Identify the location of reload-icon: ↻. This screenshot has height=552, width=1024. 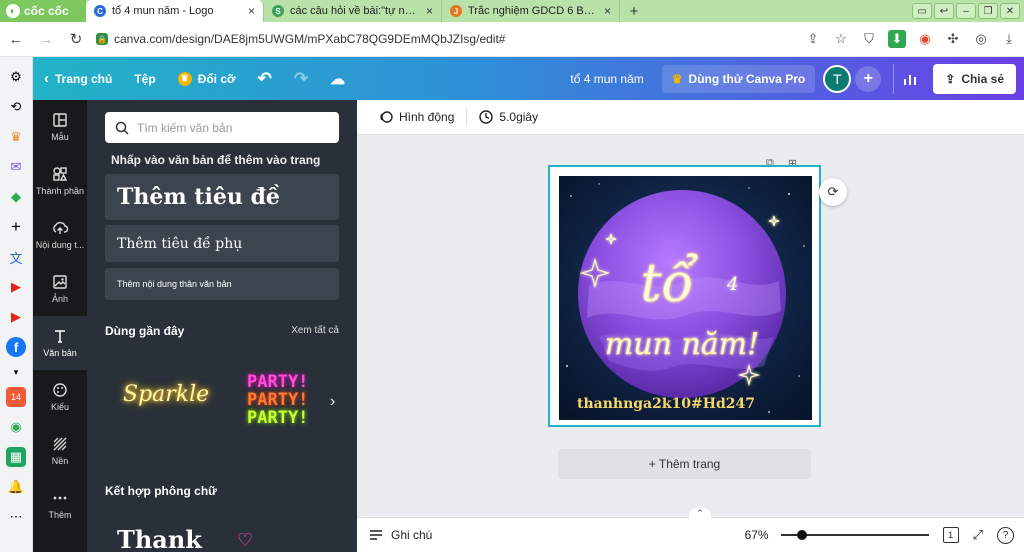
(76, 39).